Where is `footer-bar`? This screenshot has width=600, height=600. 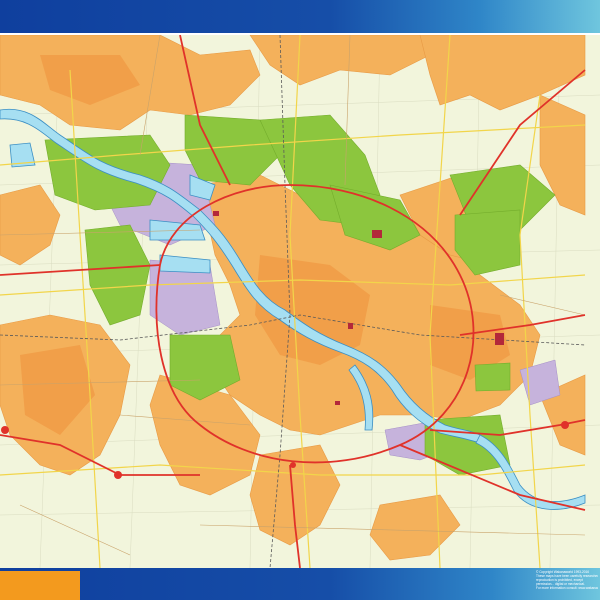
footer-bar is located at coordinates (300, 584).